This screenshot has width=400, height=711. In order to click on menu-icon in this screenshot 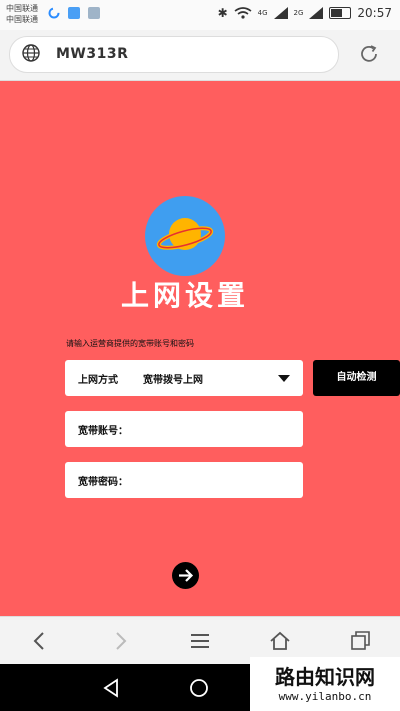, I will do `click(200, 641)`.